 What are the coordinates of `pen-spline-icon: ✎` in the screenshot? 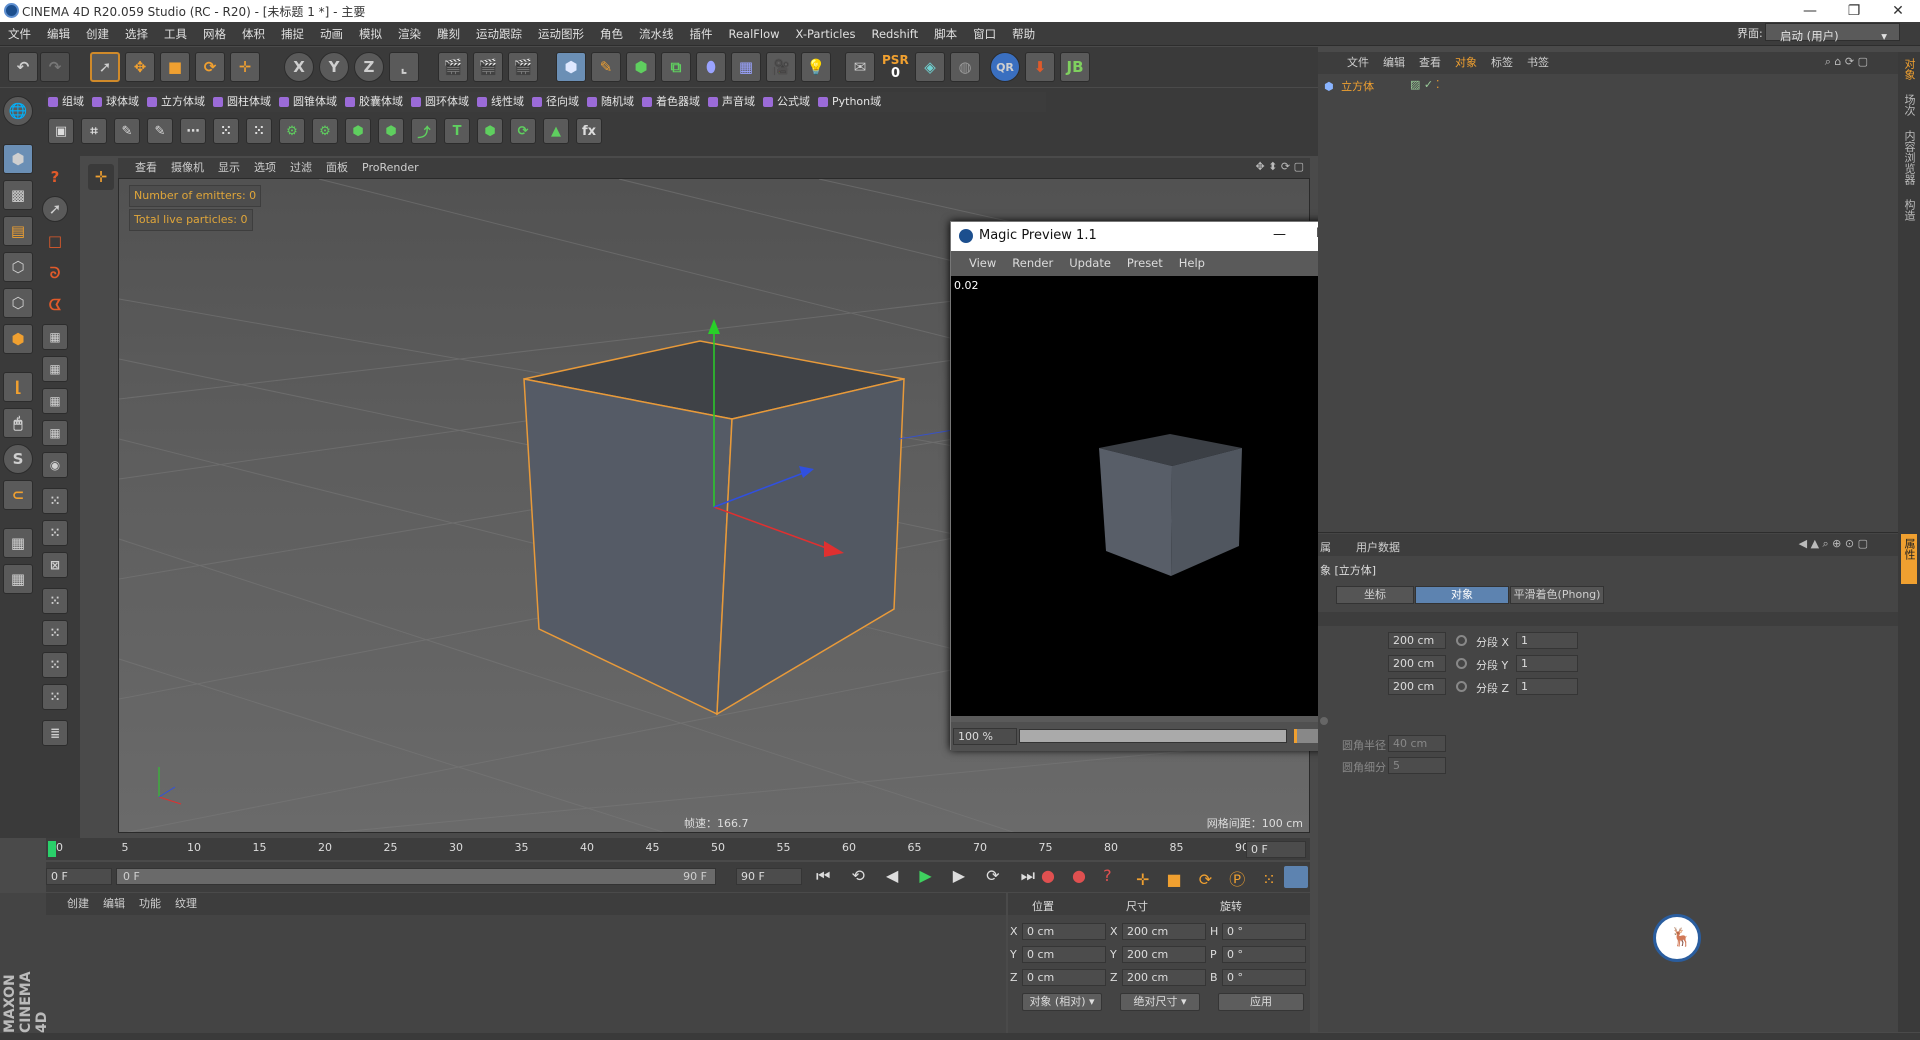 It's located at (606, 67).